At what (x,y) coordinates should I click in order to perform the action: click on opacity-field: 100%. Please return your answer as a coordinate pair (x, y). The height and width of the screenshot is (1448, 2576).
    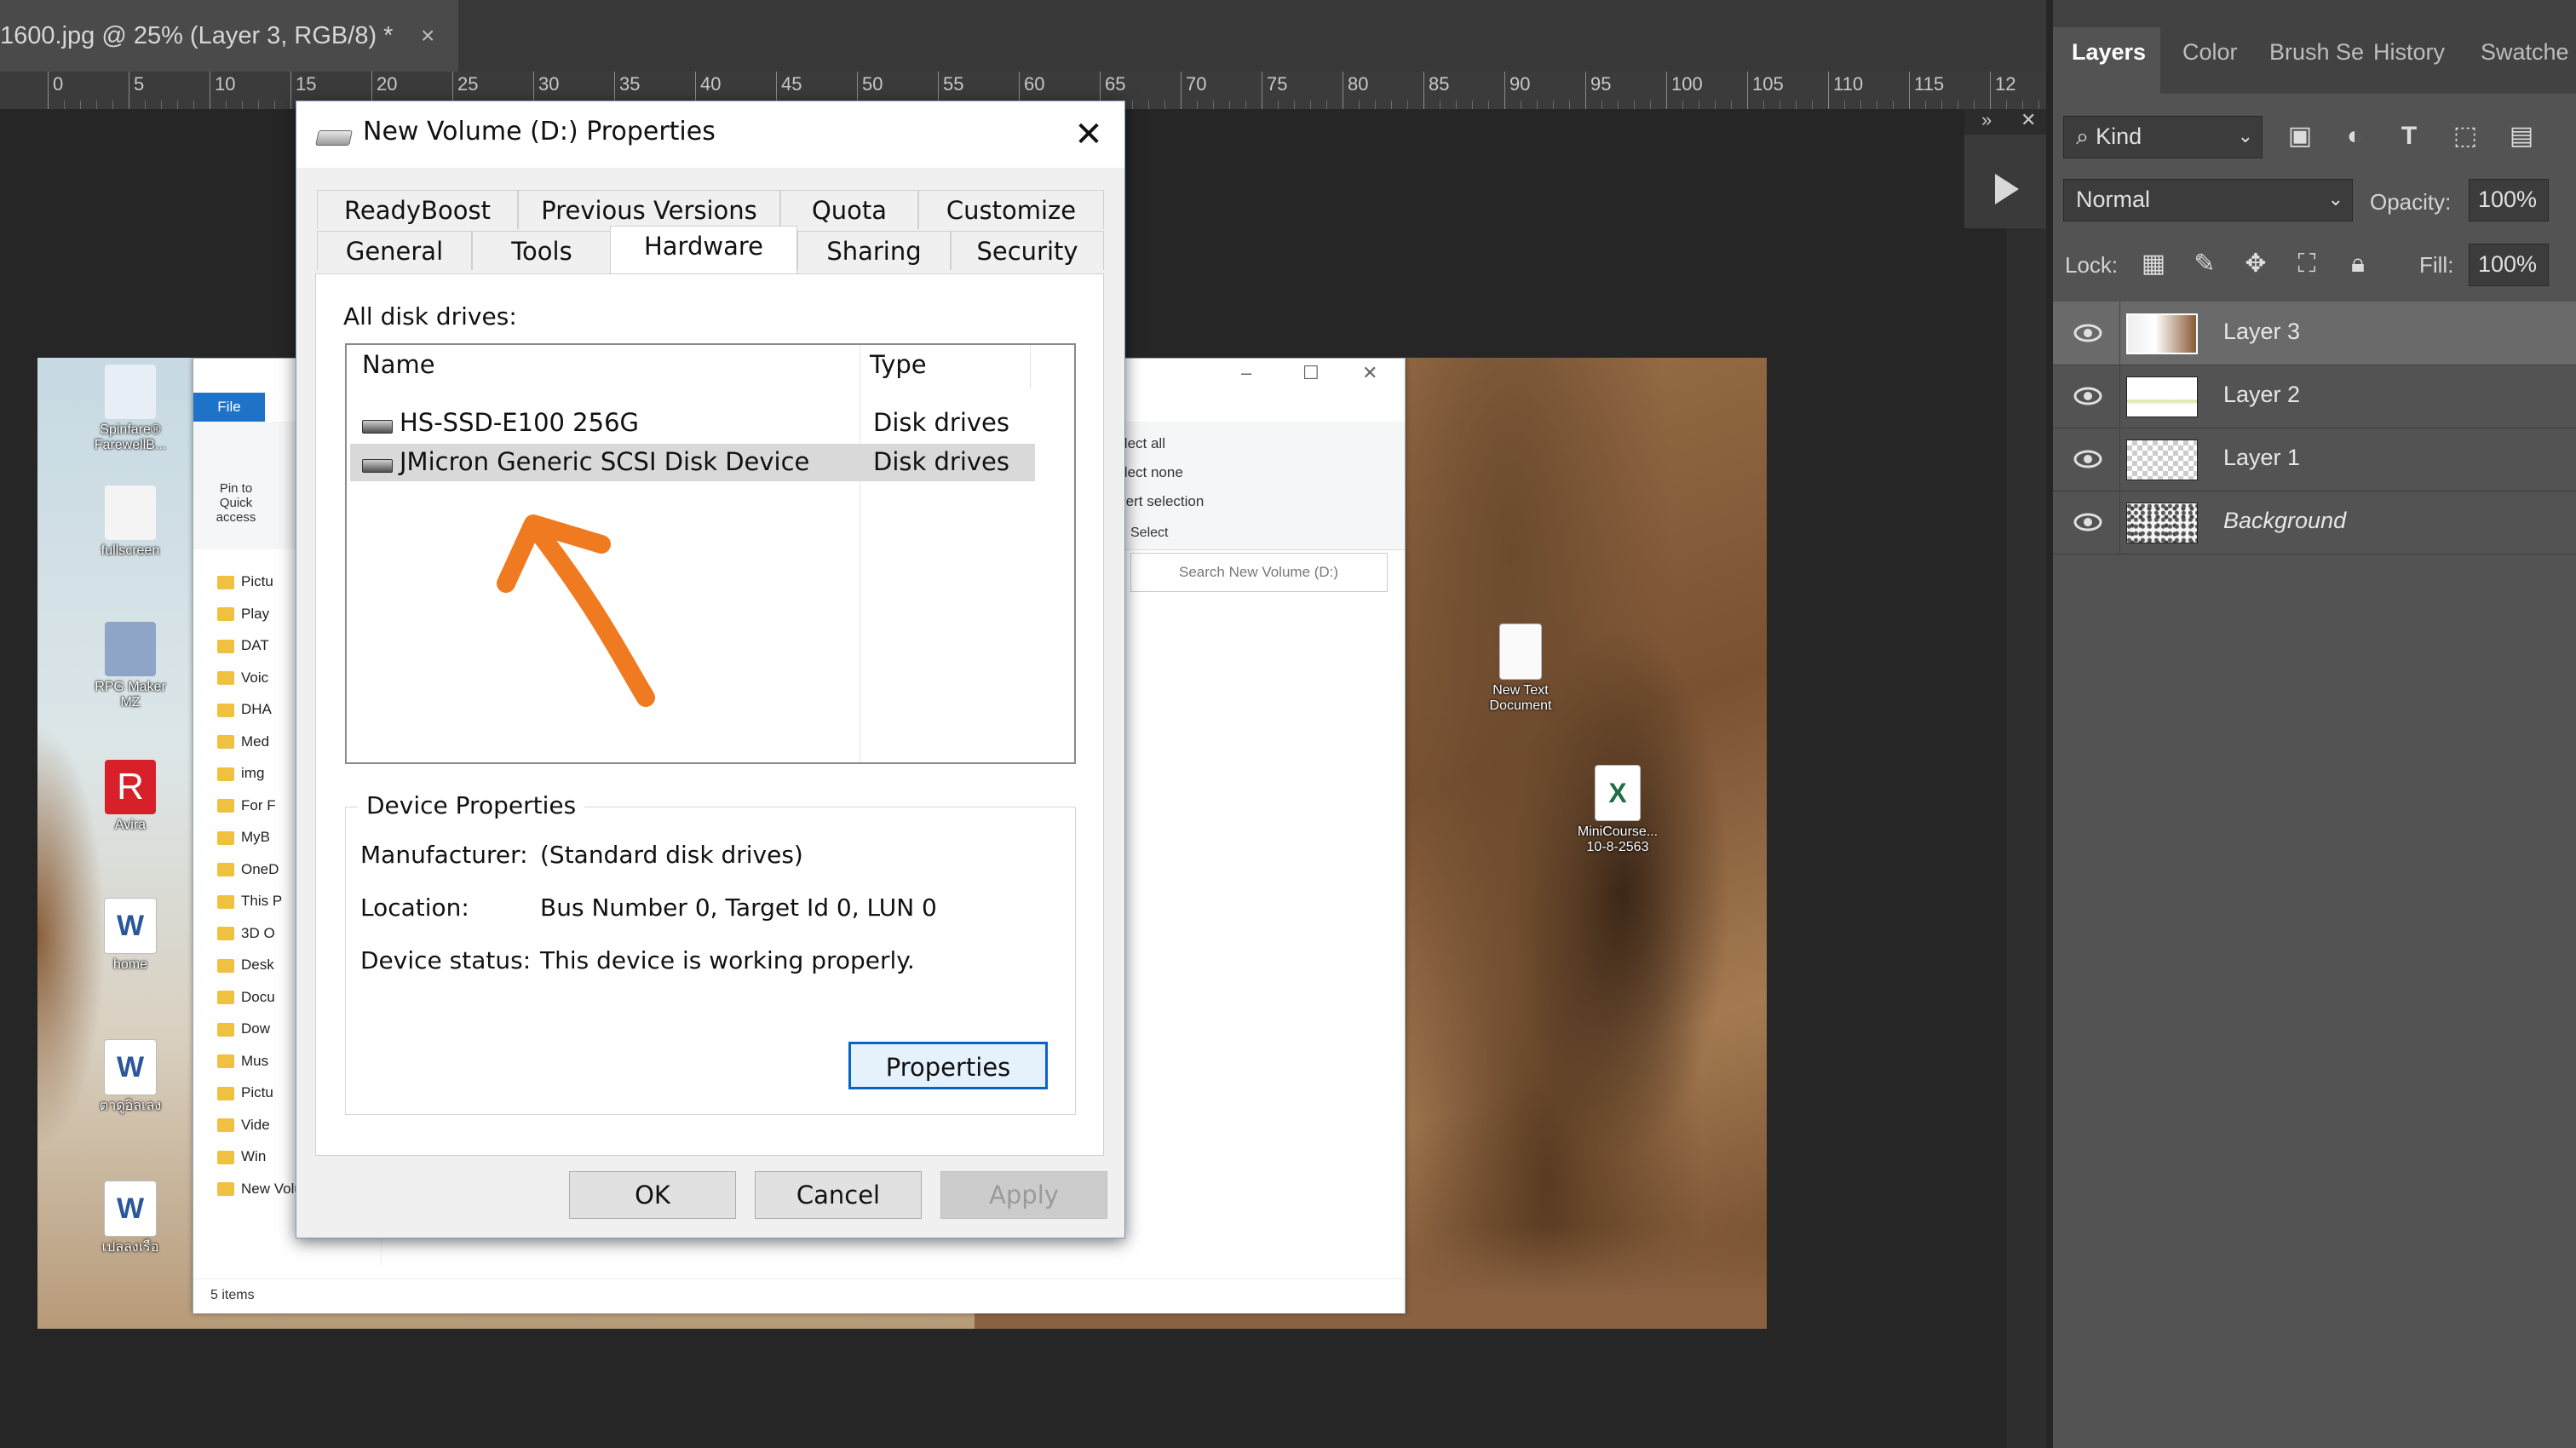
    Looking at the image, I should click on (2509, 200).